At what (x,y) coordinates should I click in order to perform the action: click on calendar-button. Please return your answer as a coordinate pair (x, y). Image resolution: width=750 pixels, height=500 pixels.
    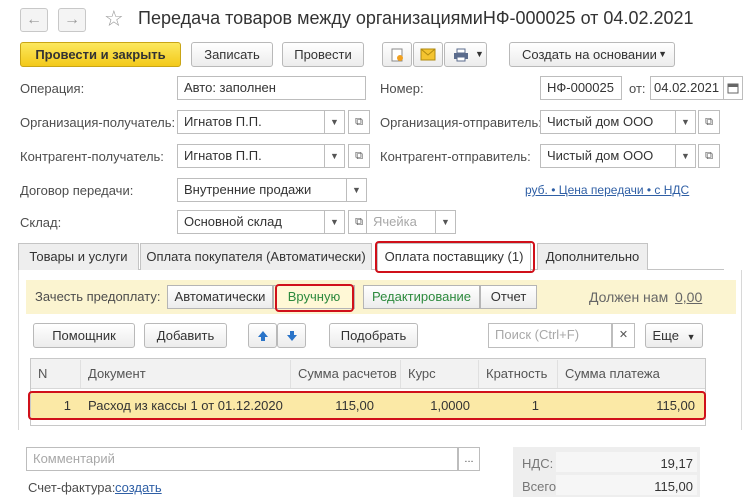
    Looking at the image, I should click on (733, 88).